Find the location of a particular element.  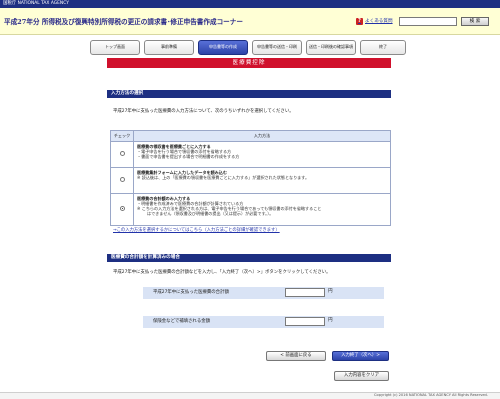

medical-total-label: 平成27年中に支払った医療費の合計額 is located at coordinates (263, 293).